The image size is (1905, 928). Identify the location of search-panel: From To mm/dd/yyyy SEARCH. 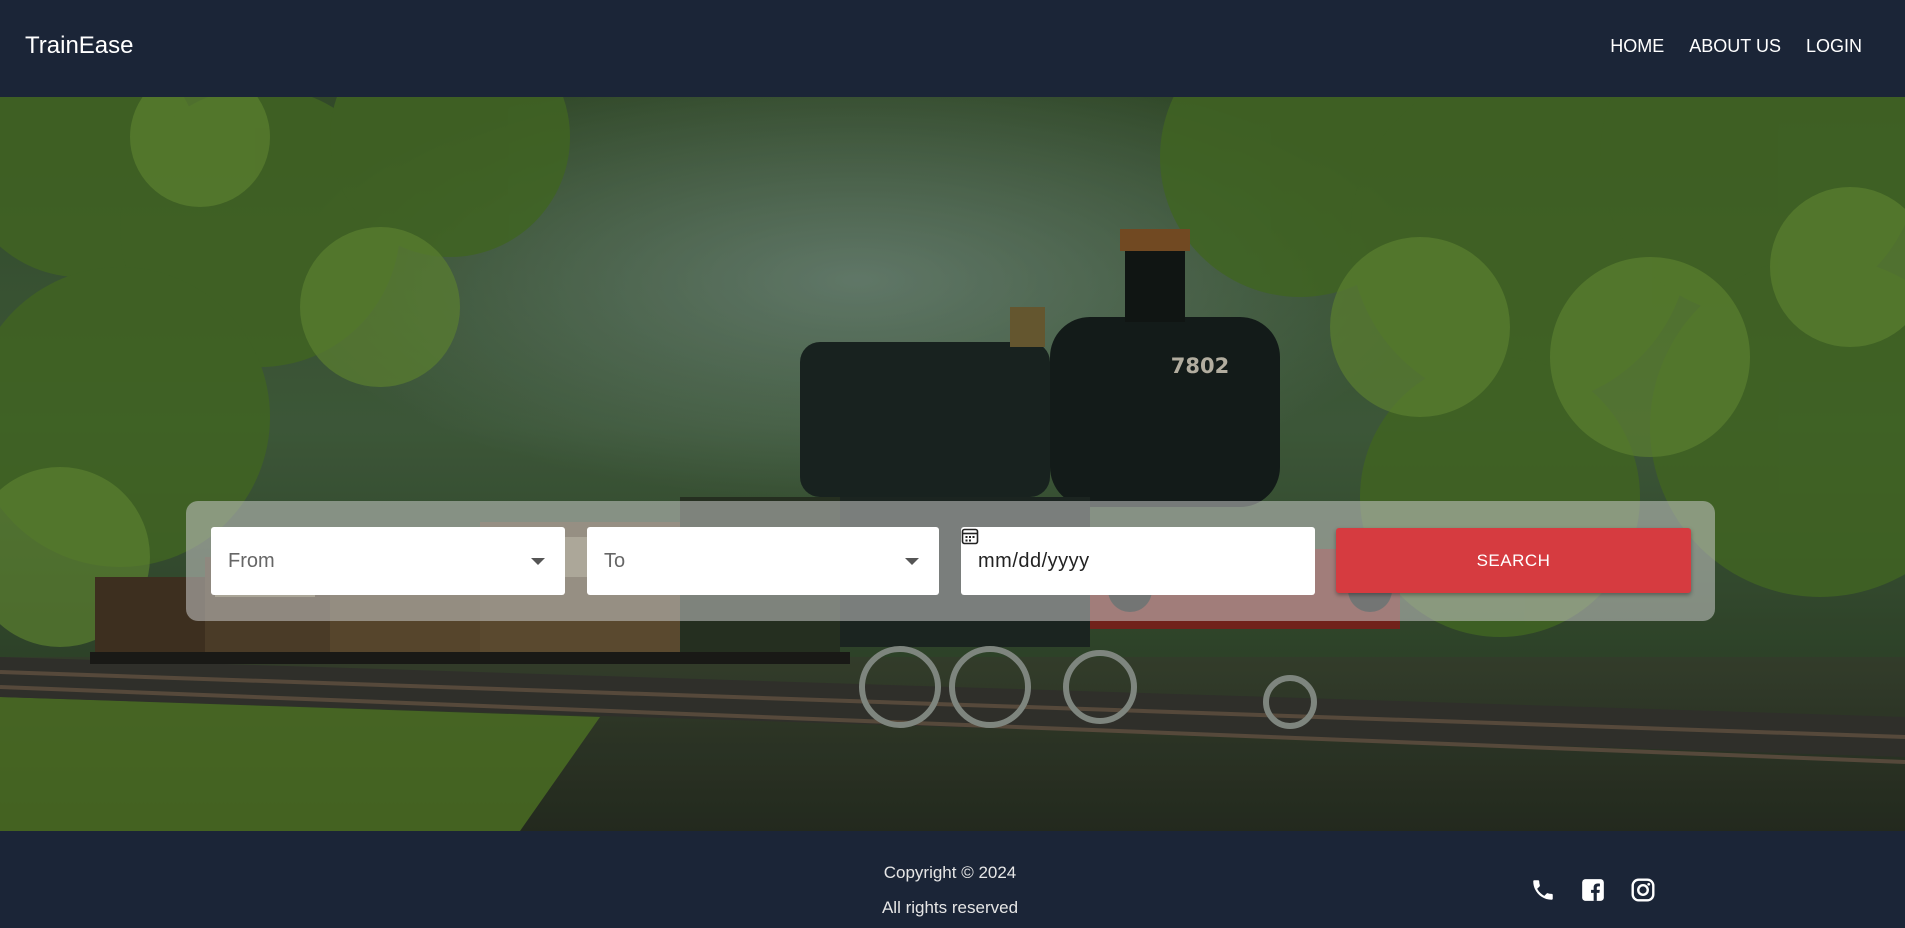
(950, 561).